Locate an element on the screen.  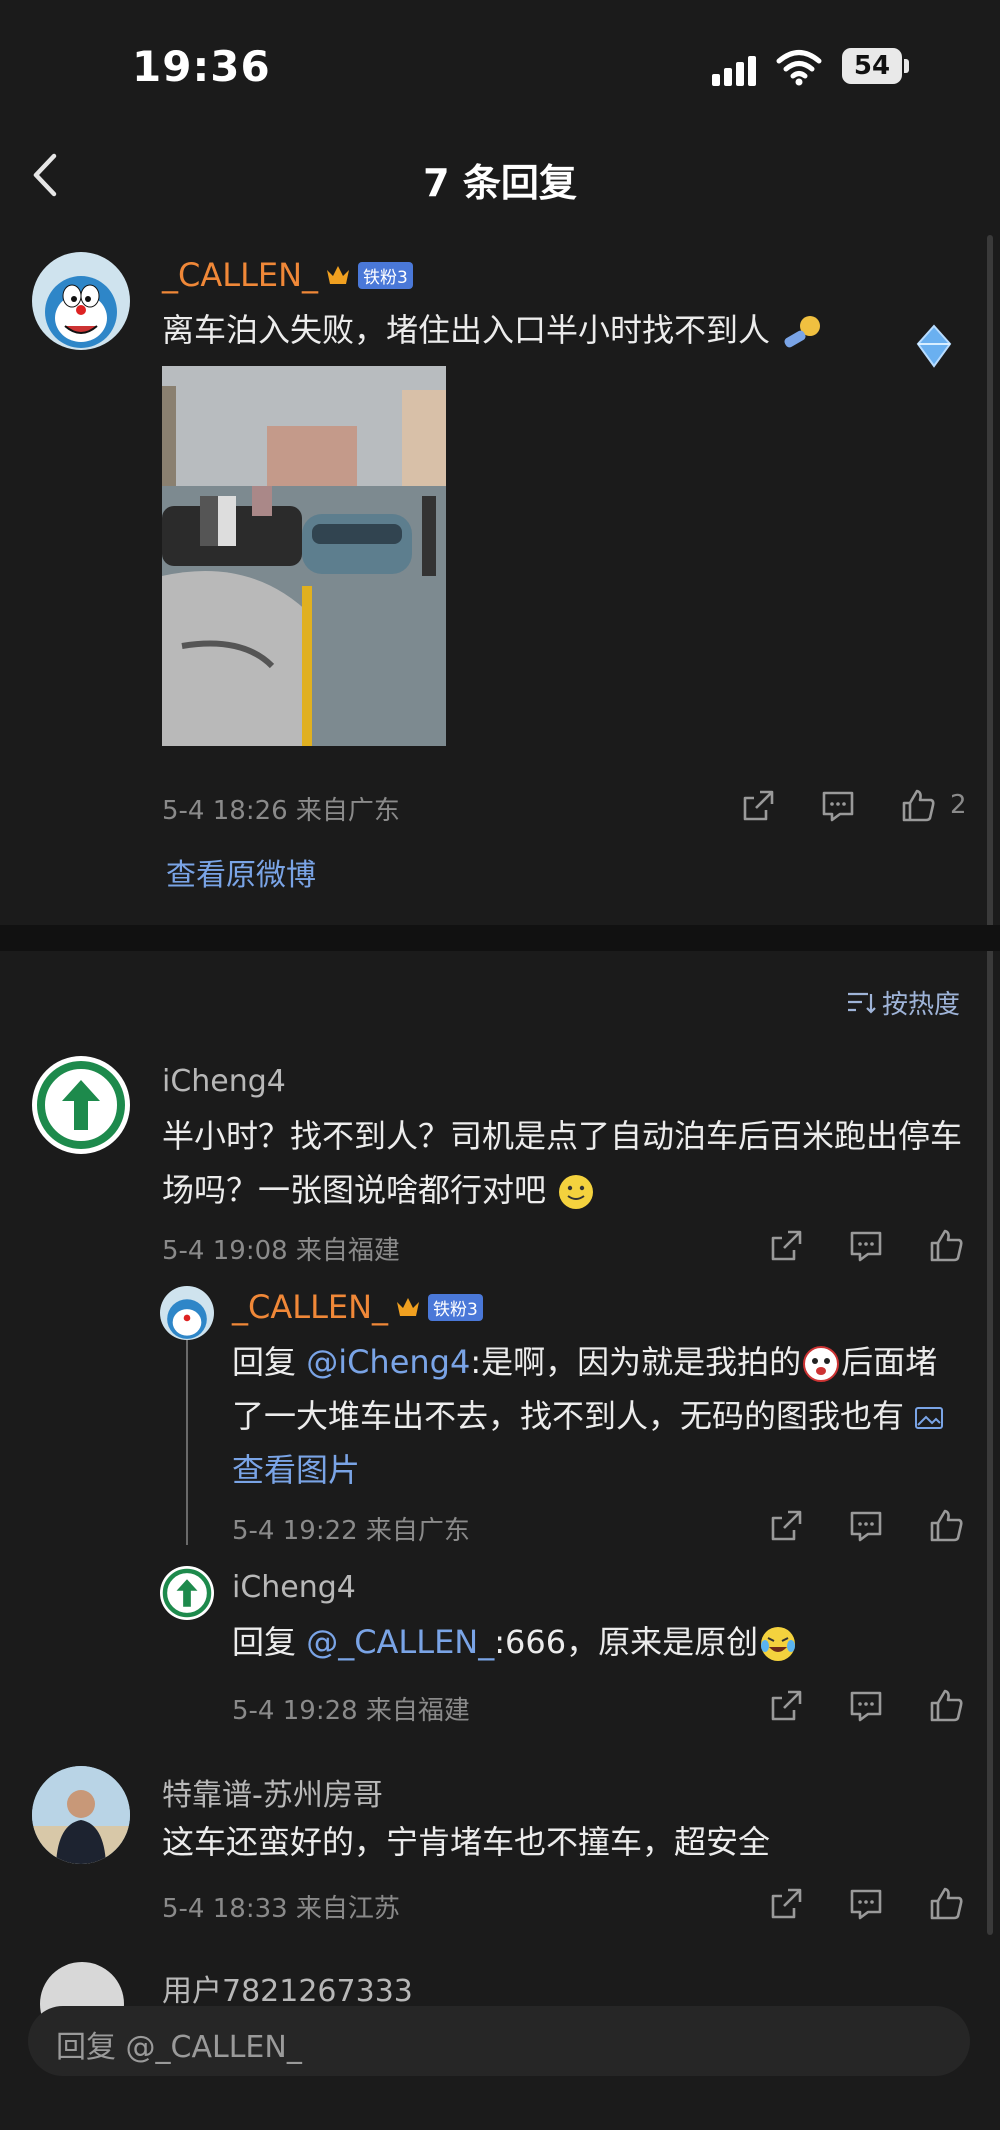
comment-text: 半小时？找不到人？司机是点了自动泊车后百米跑出停车场吗？一张图说啥都行对吧 is located at coordinates (562, 1163).